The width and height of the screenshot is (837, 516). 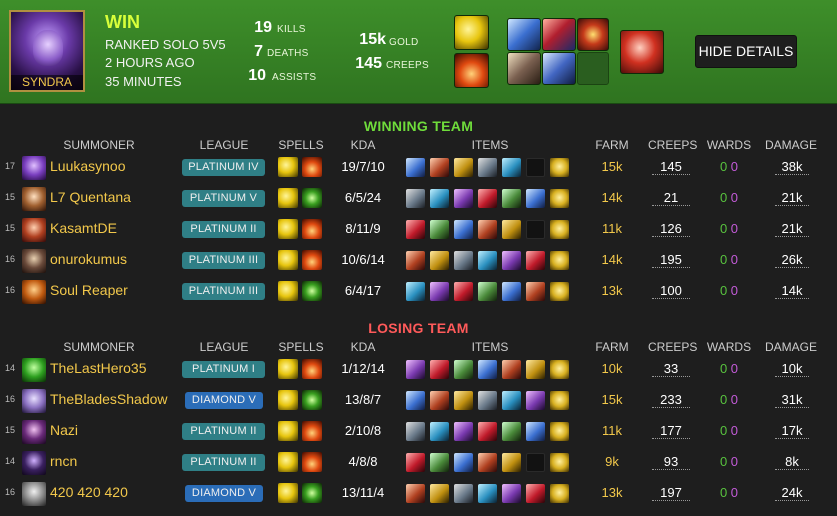 What do you see at coordinates (524, 68) in the screenshot?
I see `rod-icon` at bounding box center [524, 68].